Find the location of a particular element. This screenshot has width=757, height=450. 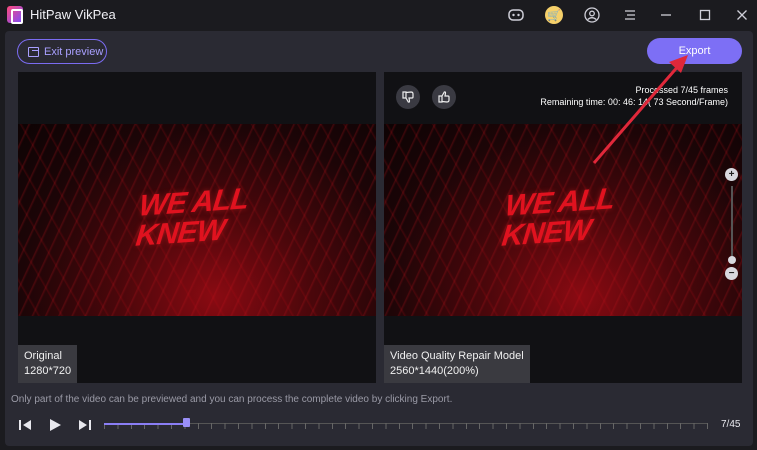

previous-frame-button is located at coordinates (26, 425).